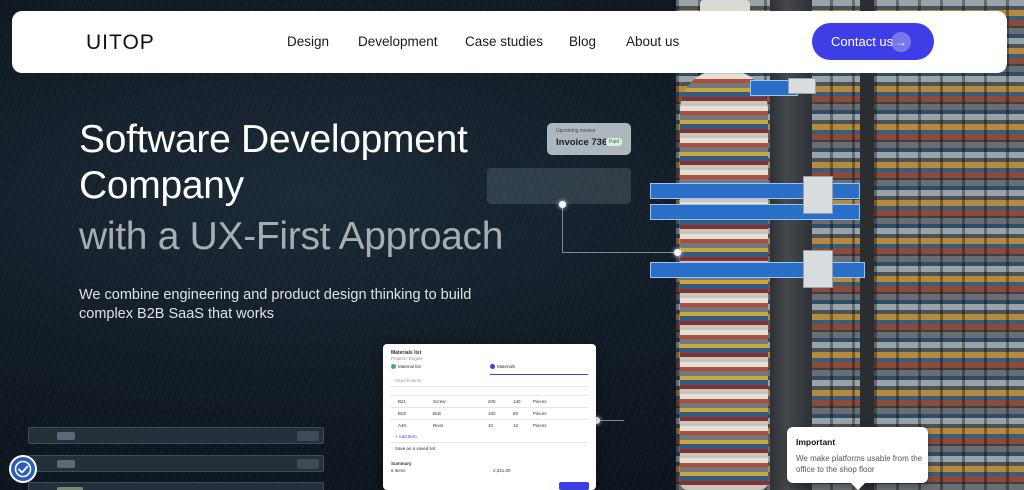  Describe the element at coordinates (308, 41) in the screenshot. I see `nav-link-design: Design` at that location.